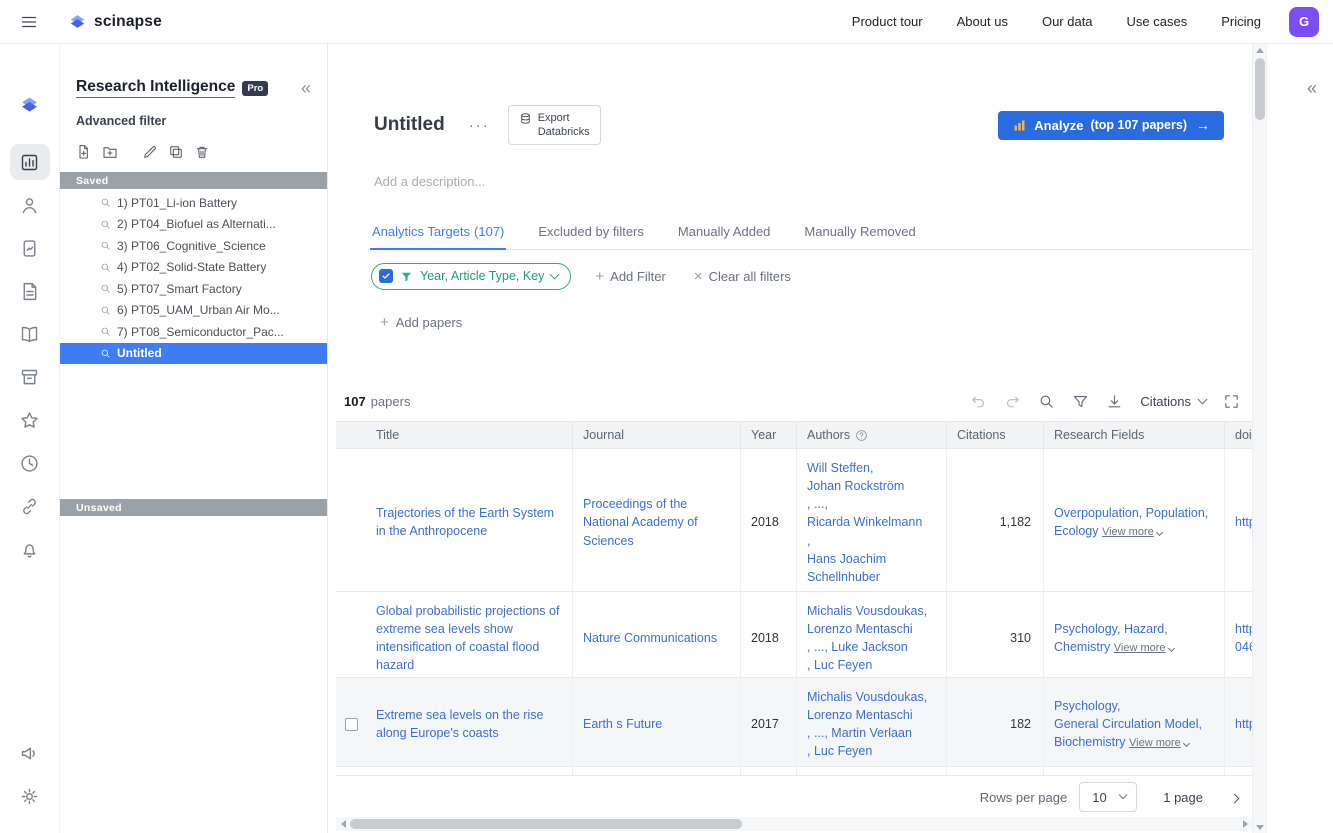  Describe the element at coordinates (30, 420) in the screenshot. I see `favorites-icon` at that location.